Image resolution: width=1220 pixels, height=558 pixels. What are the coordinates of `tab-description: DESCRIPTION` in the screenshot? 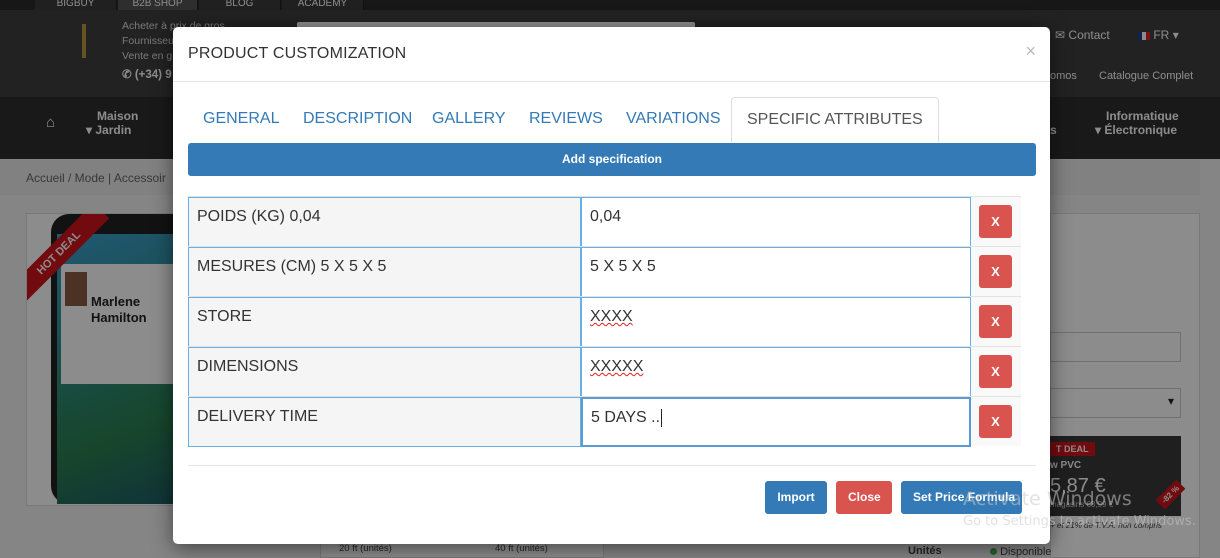 It's located at (357, 120).